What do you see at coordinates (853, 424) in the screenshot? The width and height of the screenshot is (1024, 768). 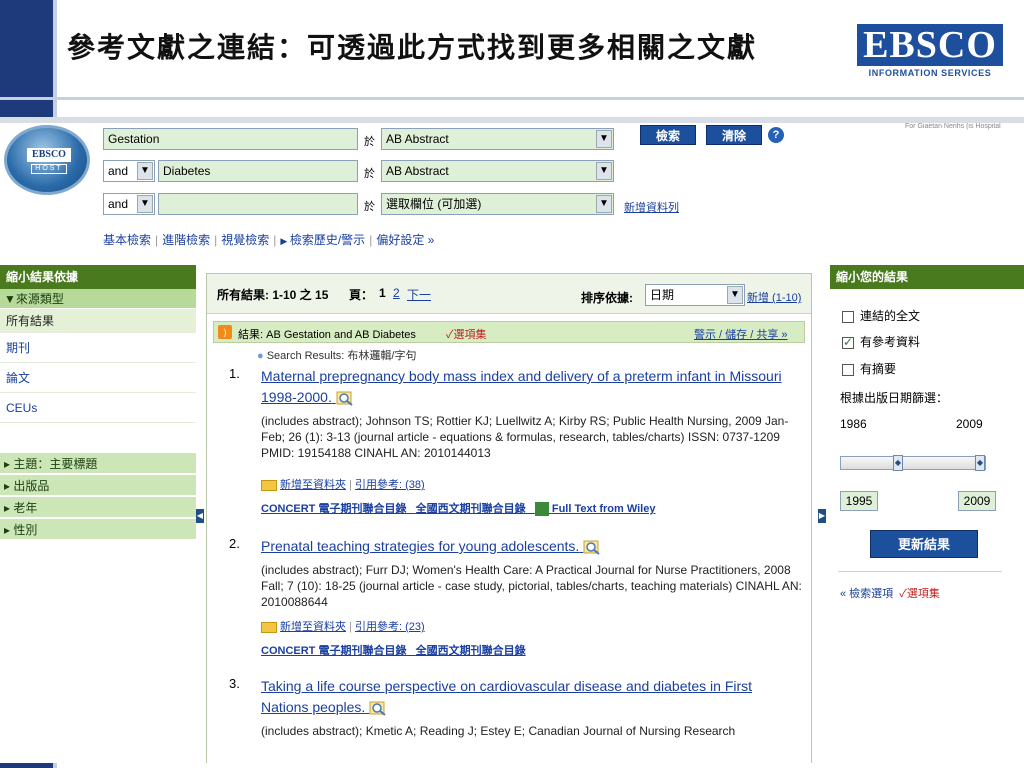 I see `min-year: 1986` at bounding box center [853, 424].